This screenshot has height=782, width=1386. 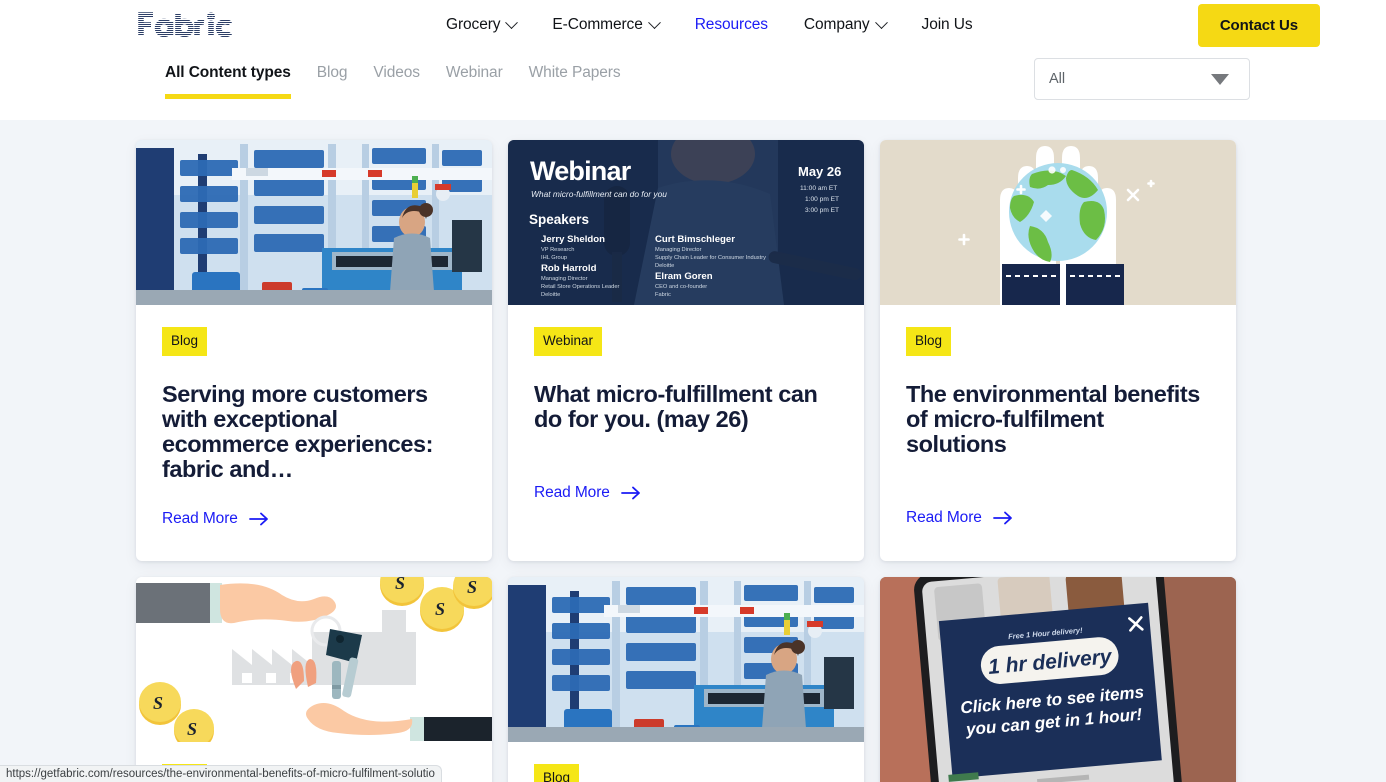 I want to click on nav-item-company: Company, so click(x=845, y=24).